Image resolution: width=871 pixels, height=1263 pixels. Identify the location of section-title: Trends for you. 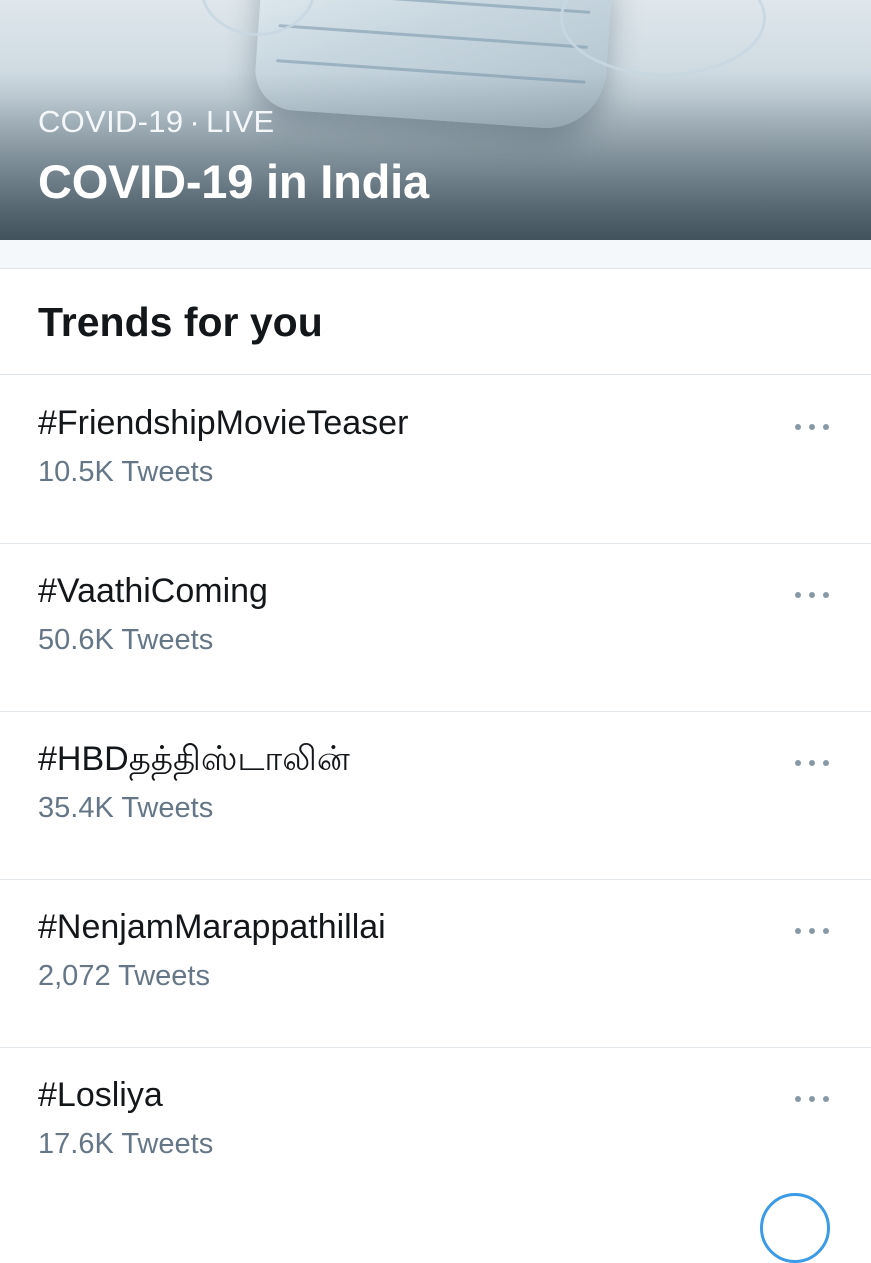
(180, 322).